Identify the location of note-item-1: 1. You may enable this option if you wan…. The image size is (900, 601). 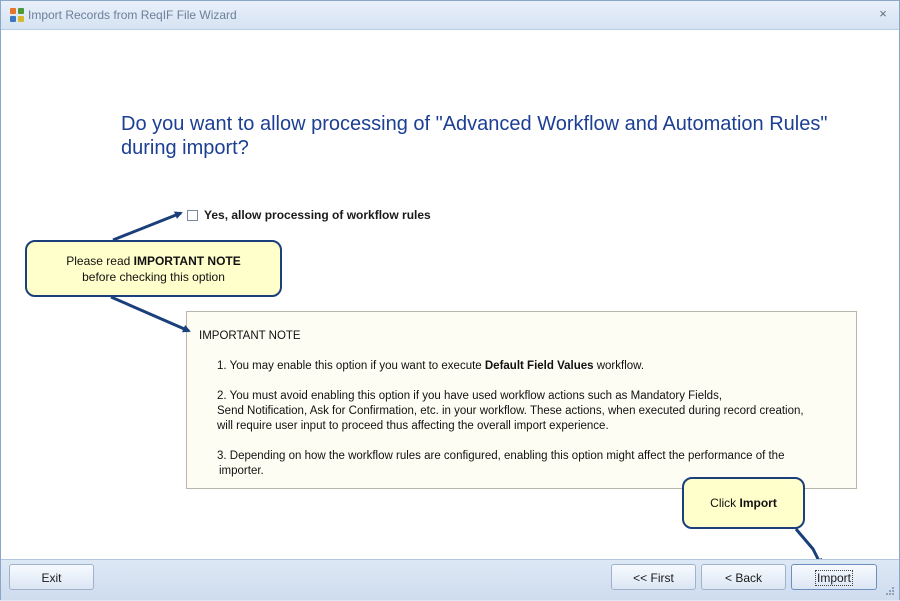
(431, 366).